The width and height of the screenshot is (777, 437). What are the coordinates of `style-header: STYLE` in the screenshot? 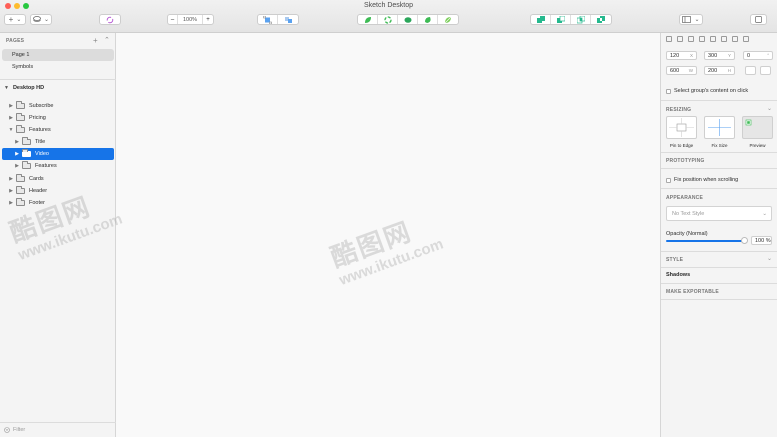 It's located at (675, 260).